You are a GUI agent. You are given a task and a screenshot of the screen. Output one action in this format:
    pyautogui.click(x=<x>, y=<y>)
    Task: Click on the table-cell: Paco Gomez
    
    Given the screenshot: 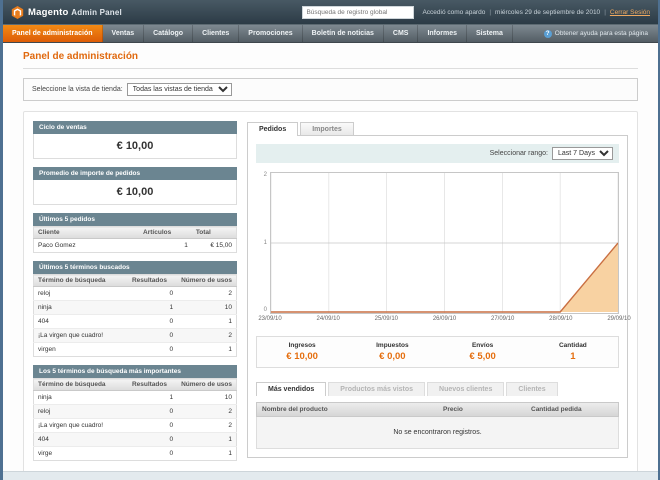 What is the action you would take?
    pyautogui.click(x=86, y=245)
    